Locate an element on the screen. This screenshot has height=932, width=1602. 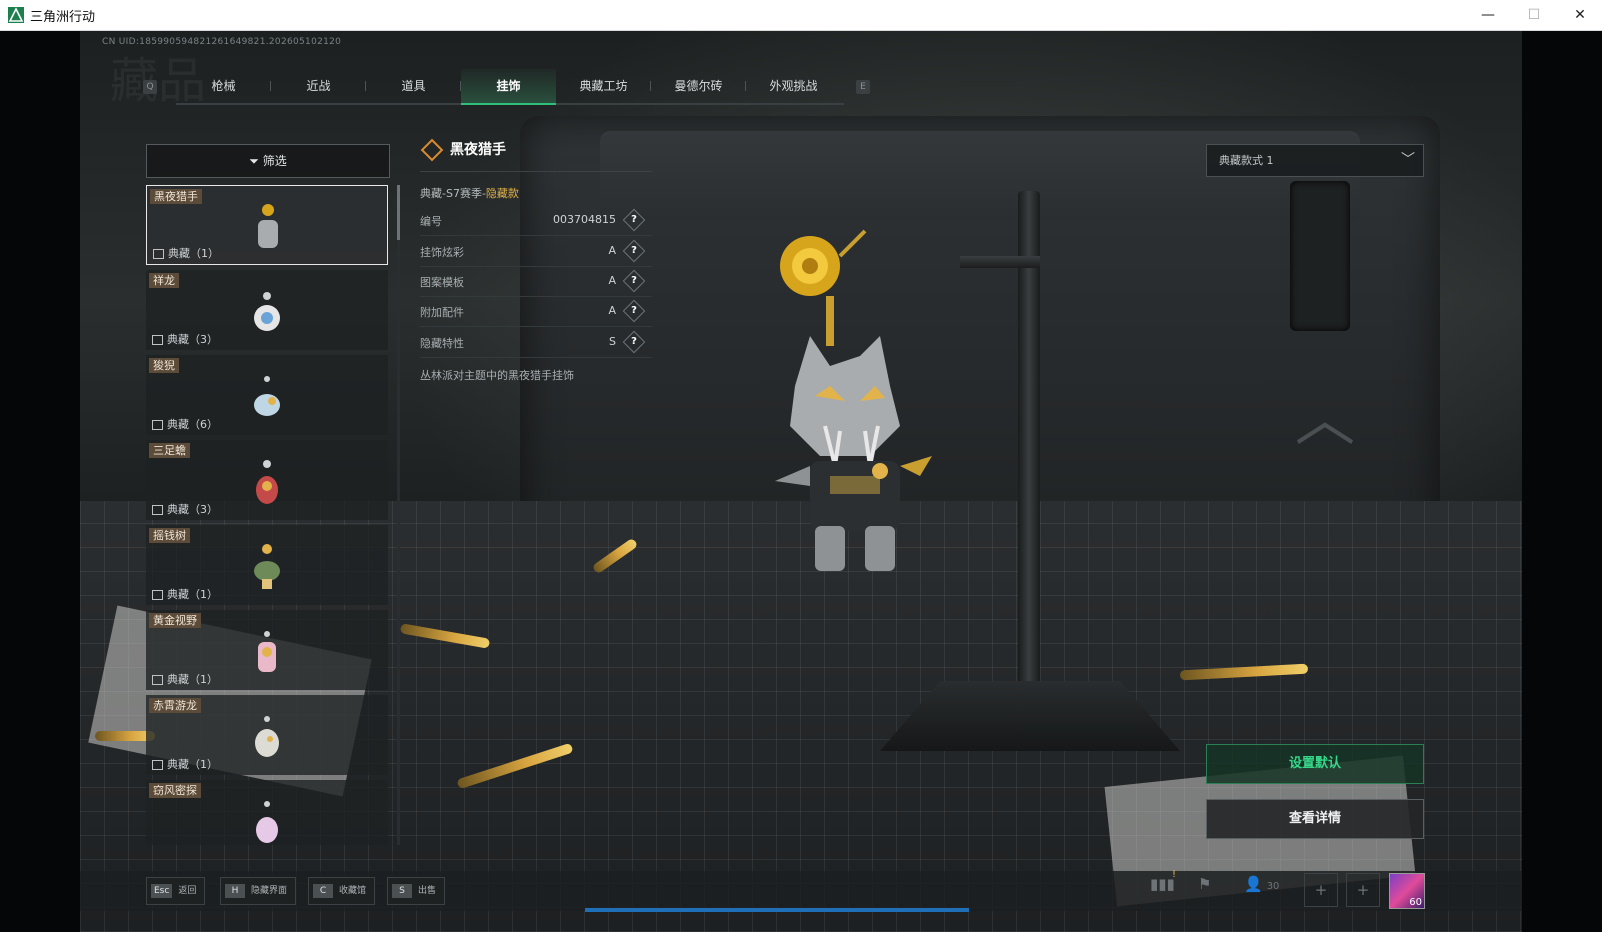
tab-melee: 近战 is located at coordinates (318, 86).